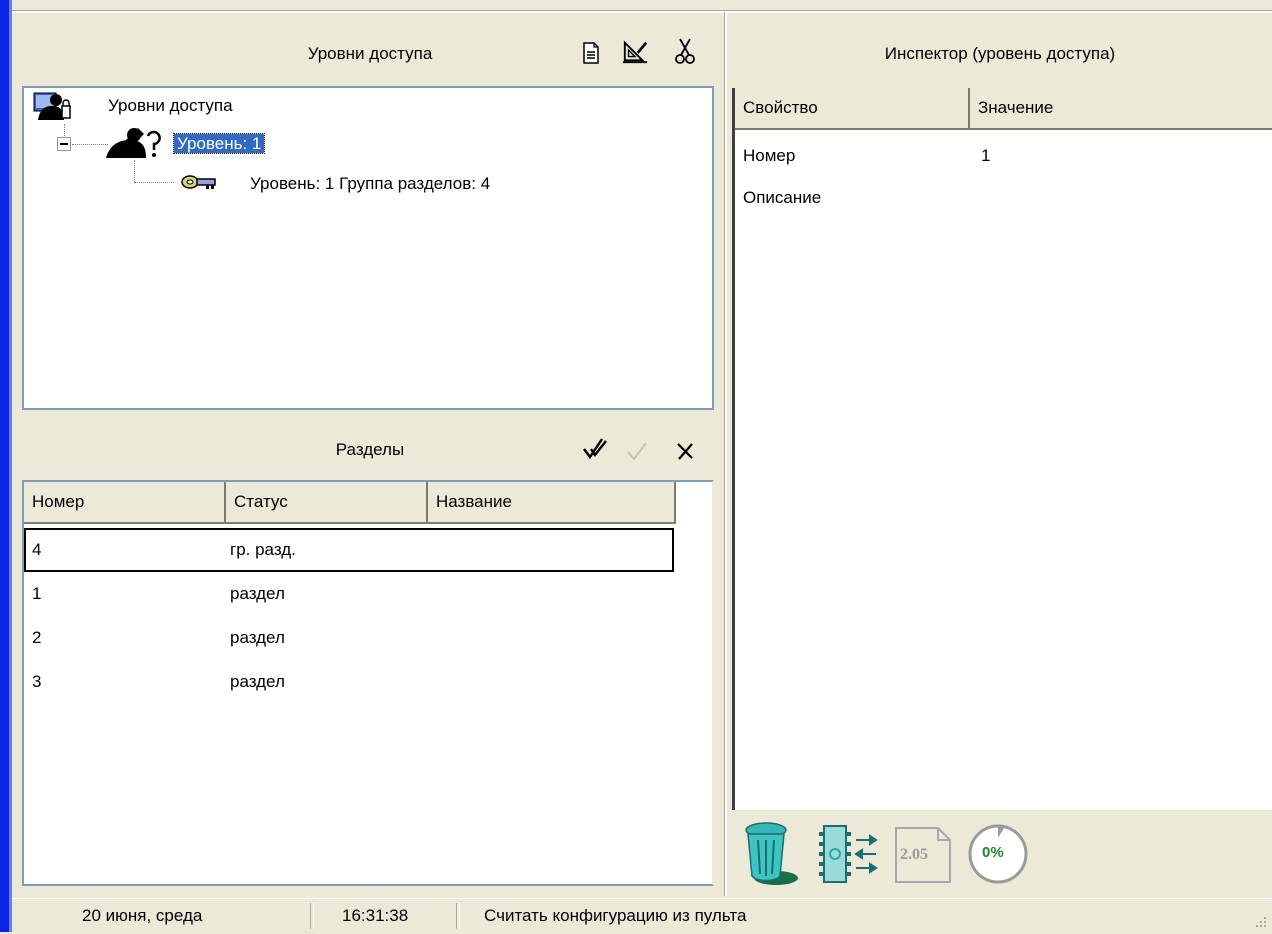  What do you see at coordinates (37, 681) in the screenshot?
I see `cell-number: 3` at bounding box center [37, 681].